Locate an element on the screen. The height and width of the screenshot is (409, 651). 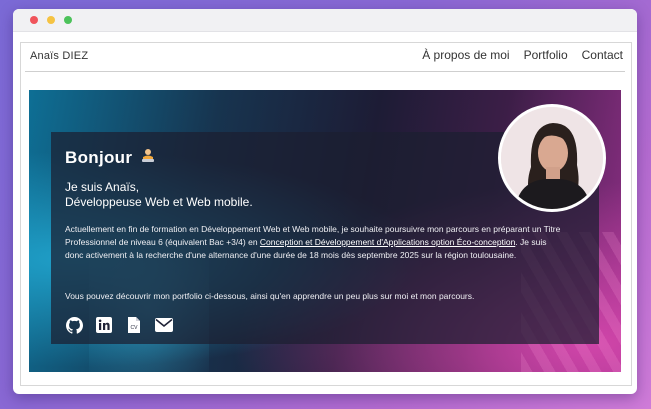
intro-line-2: Développeuse Web et Web mobile. is located at coordinates (159, 202).